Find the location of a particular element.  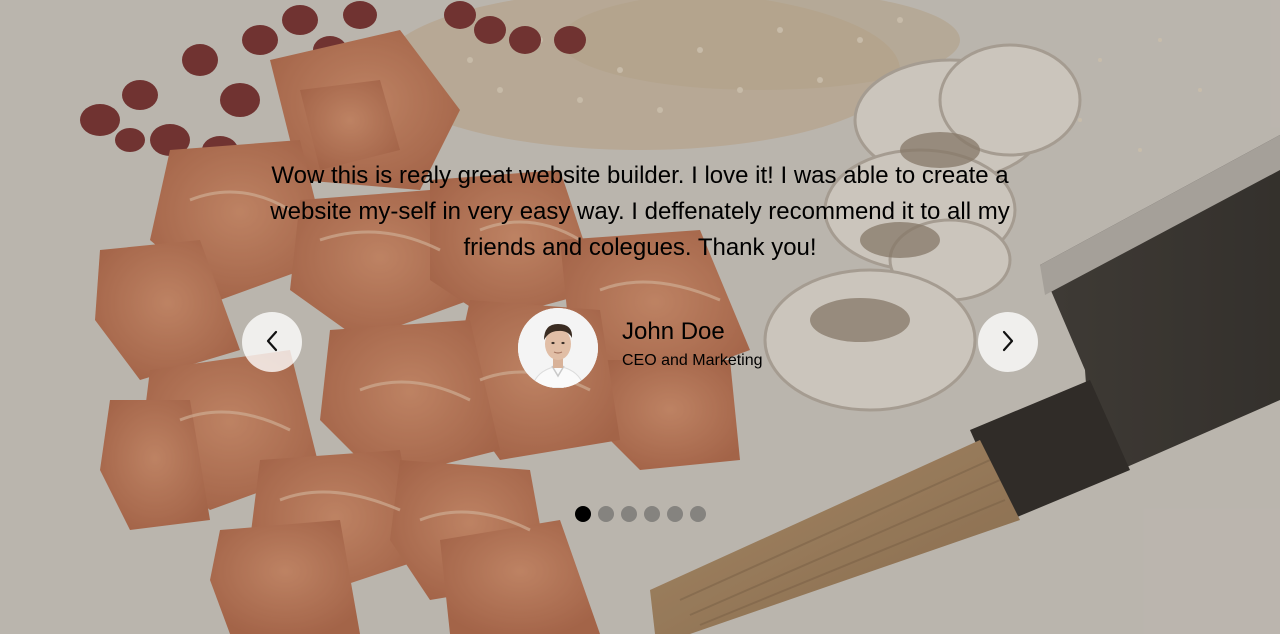

chevron-left-icon is located at coordinates (272, 342).